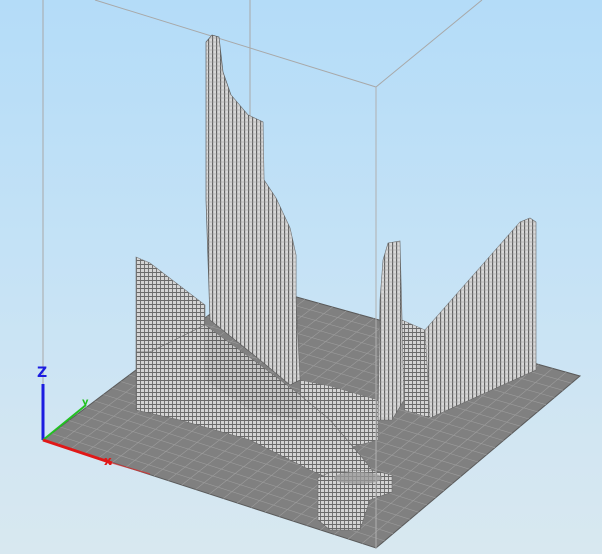  Describe the element at coordinates (108, 461) in the screenshot. I see `x-axis-label: x` at that location.